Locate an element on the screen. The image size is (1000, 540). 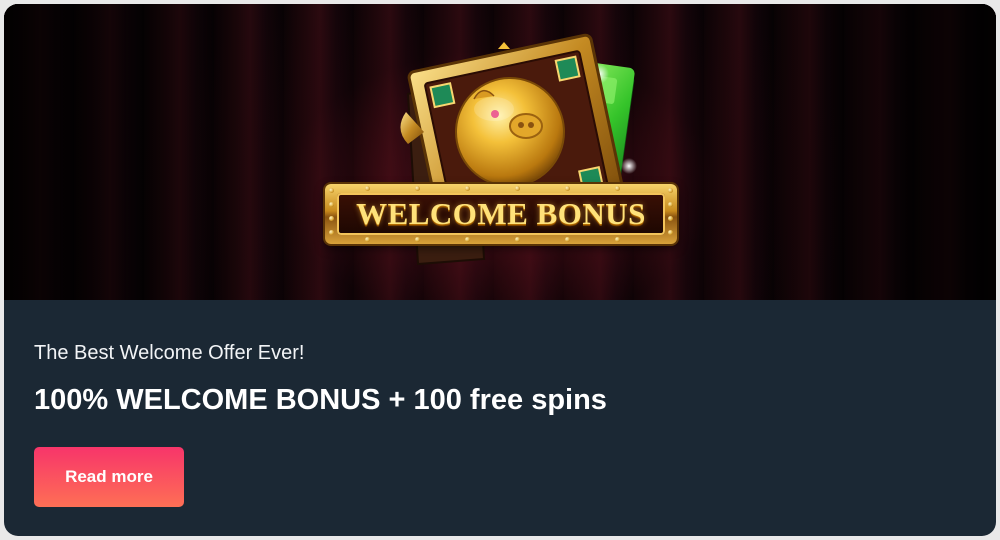
welcome-bonus-plate: WELCOME BONUS is located at coordinates (501, 214).